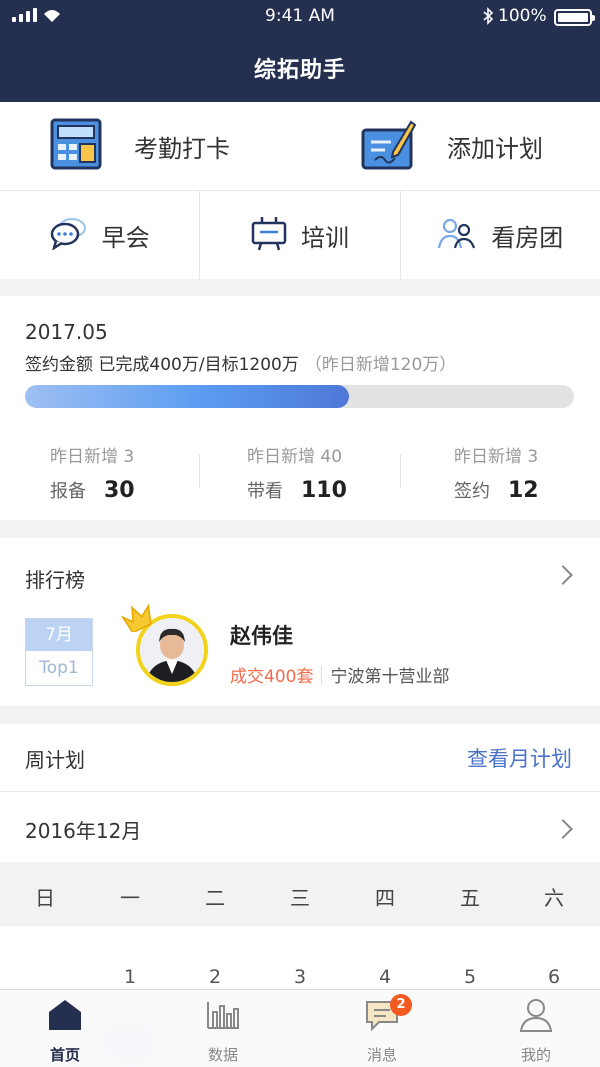 Image resolution: width=600 pixels, height=1067 pixels. I want to click on morning-meeting-label: 早会, so click(125, 237).